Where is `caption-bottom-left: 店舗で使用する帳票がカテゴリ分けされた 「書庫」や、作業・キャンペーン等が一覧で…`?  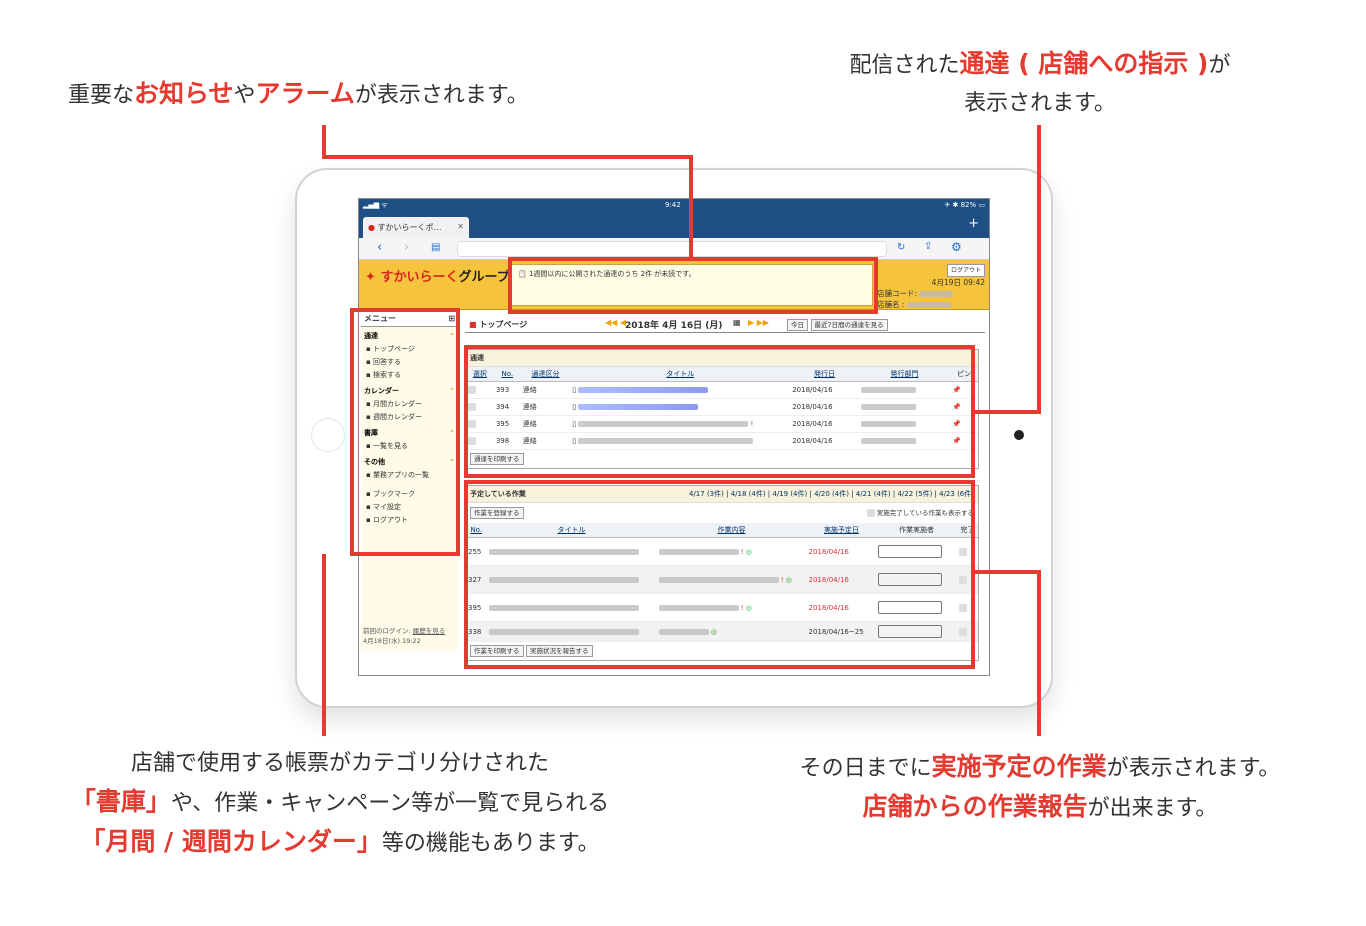 caption-bottom-left: 店舗で使用する帳票がカテゴリ分けされた 「書庫」や、作業・キャンペーン等が一覧で… is located at coordinates (340, 804).